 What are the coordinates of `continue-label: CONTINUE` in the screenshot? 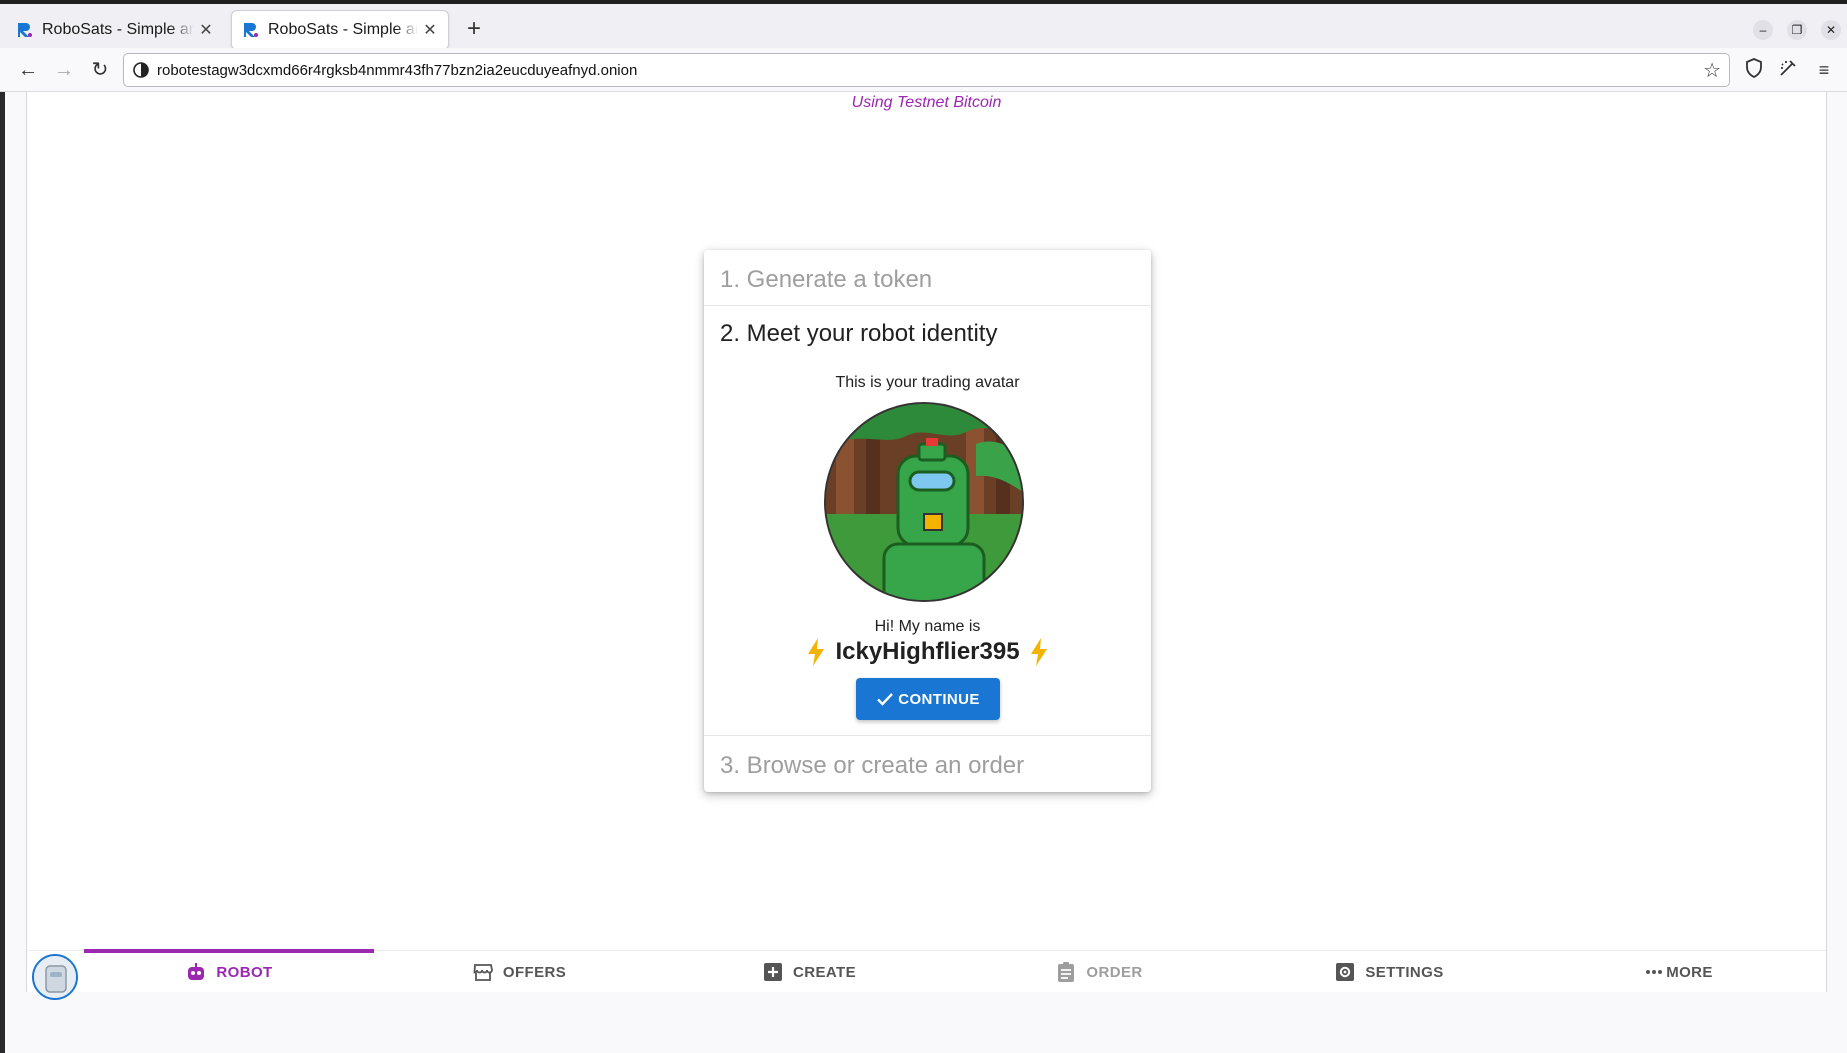 It's located at (939, 699).